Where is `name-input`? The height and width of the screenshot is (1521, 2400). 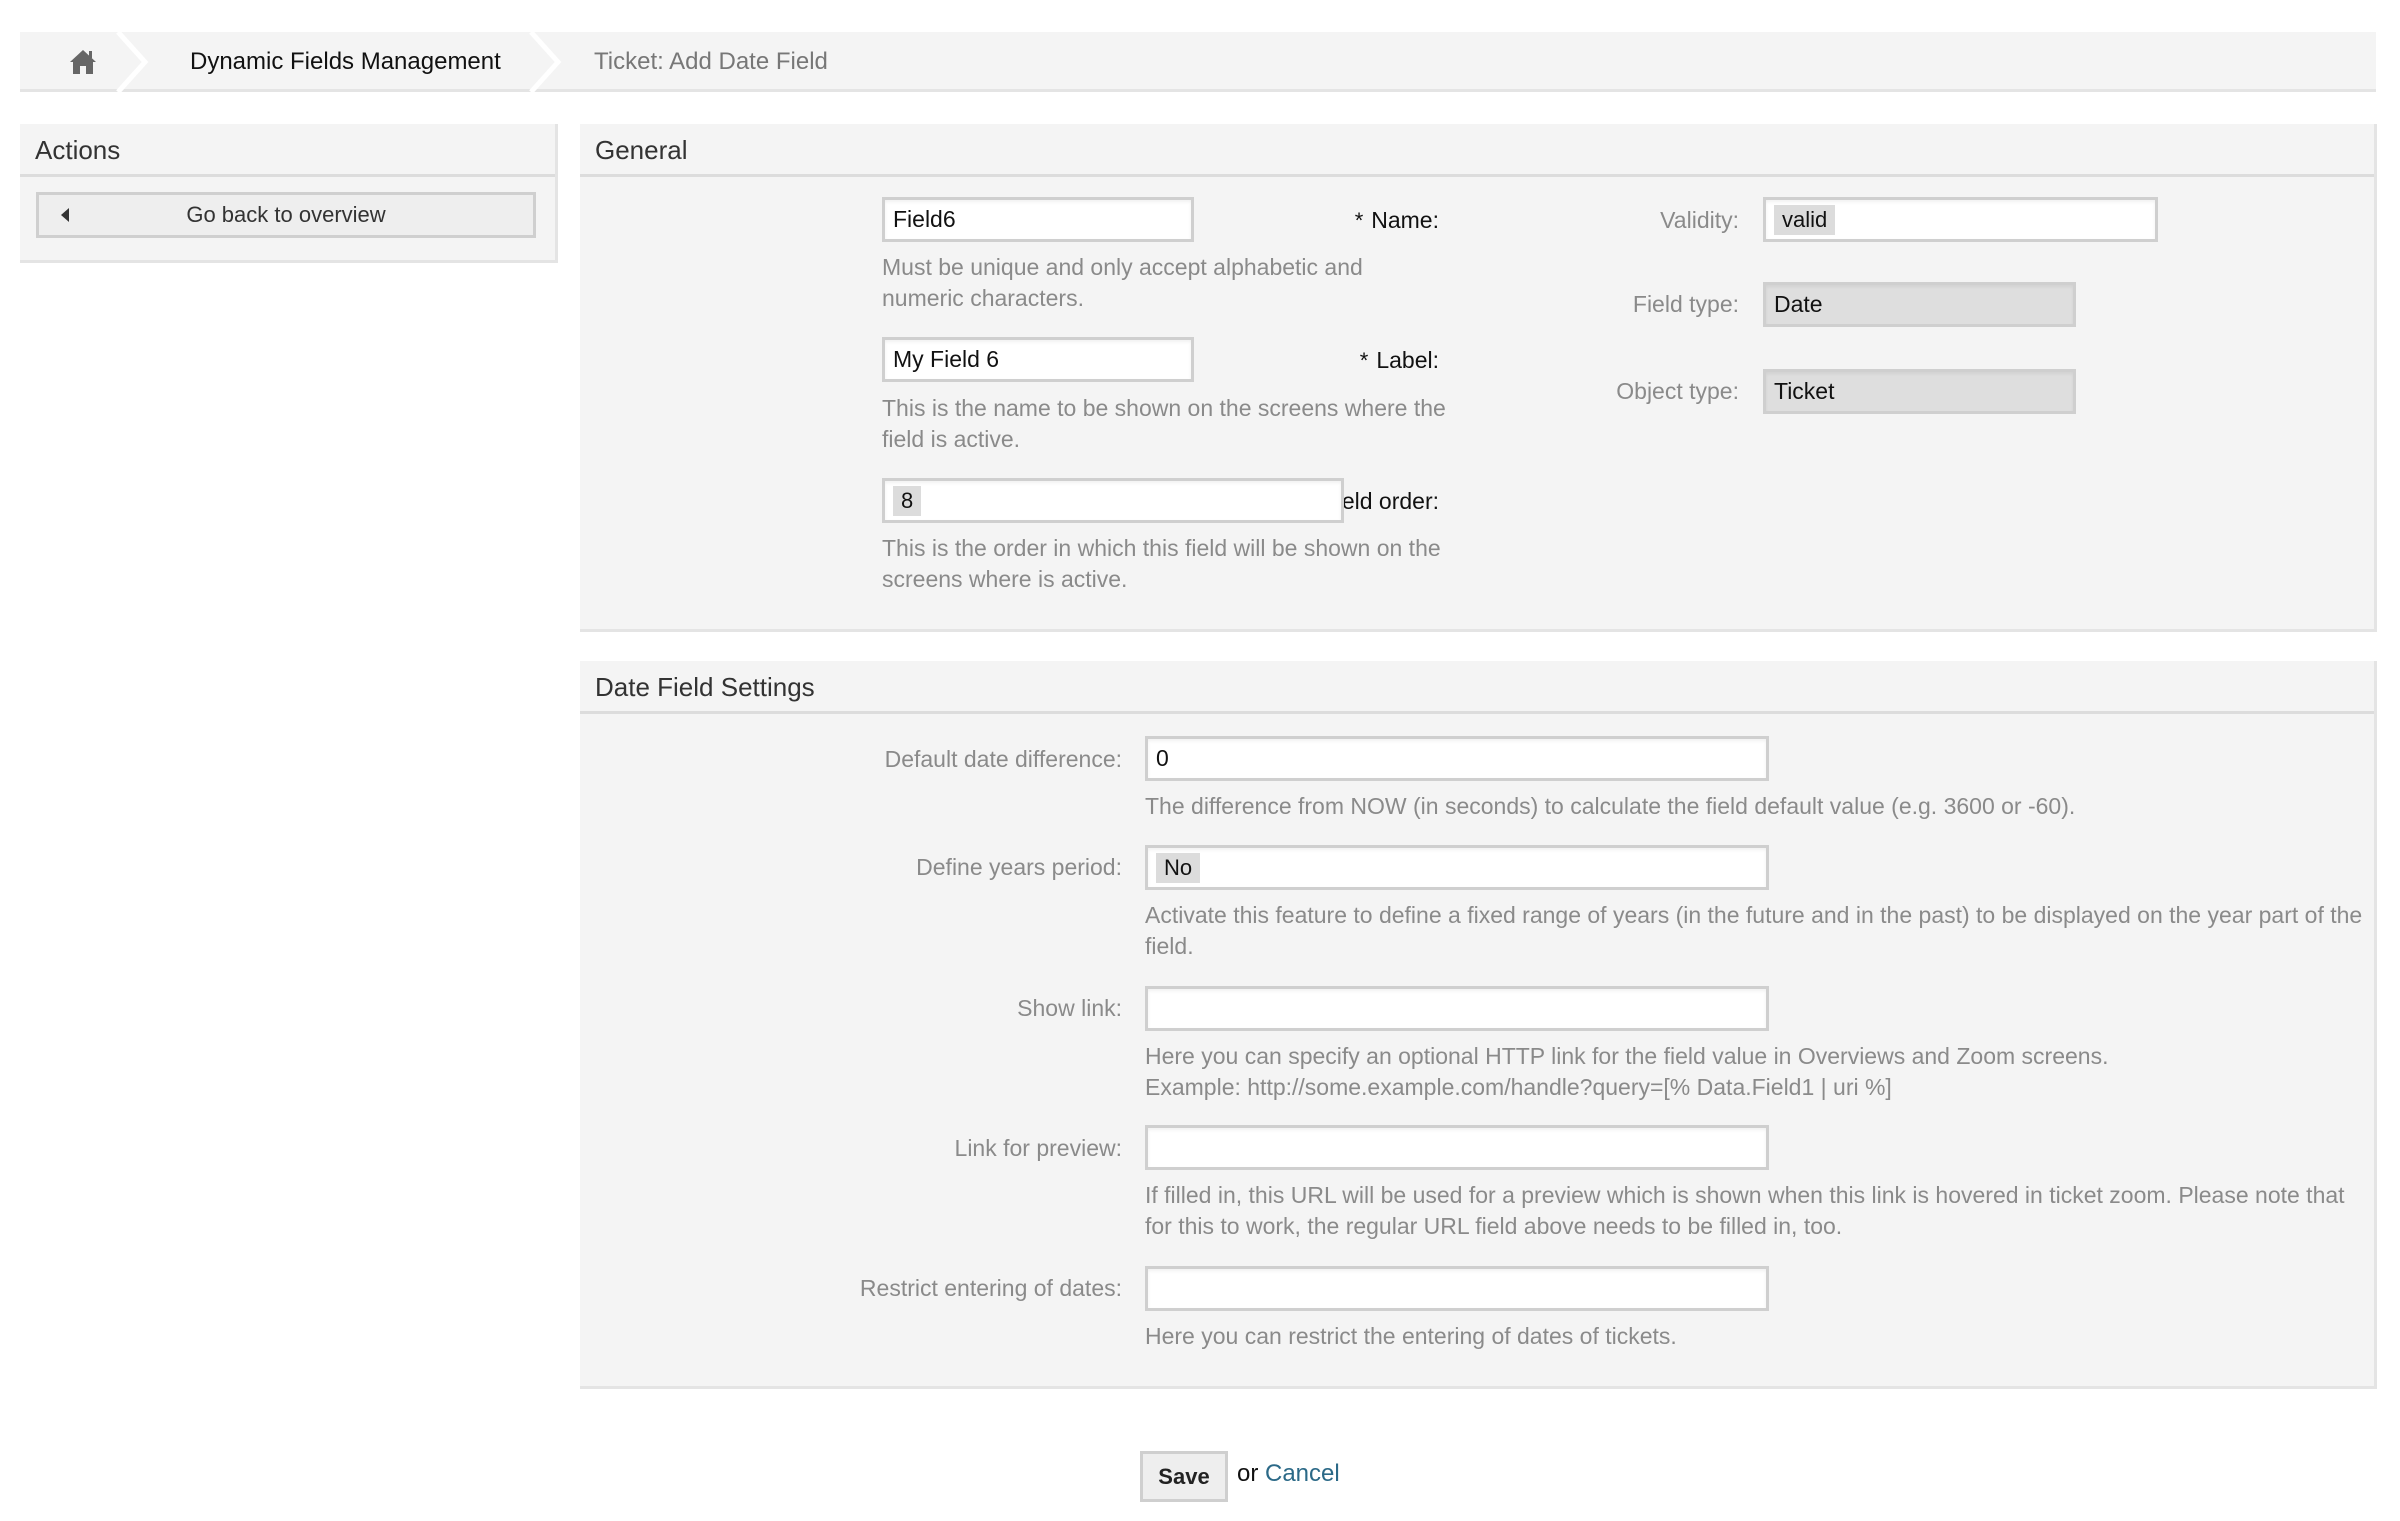
name-input is located at coordinates (1038, 219).